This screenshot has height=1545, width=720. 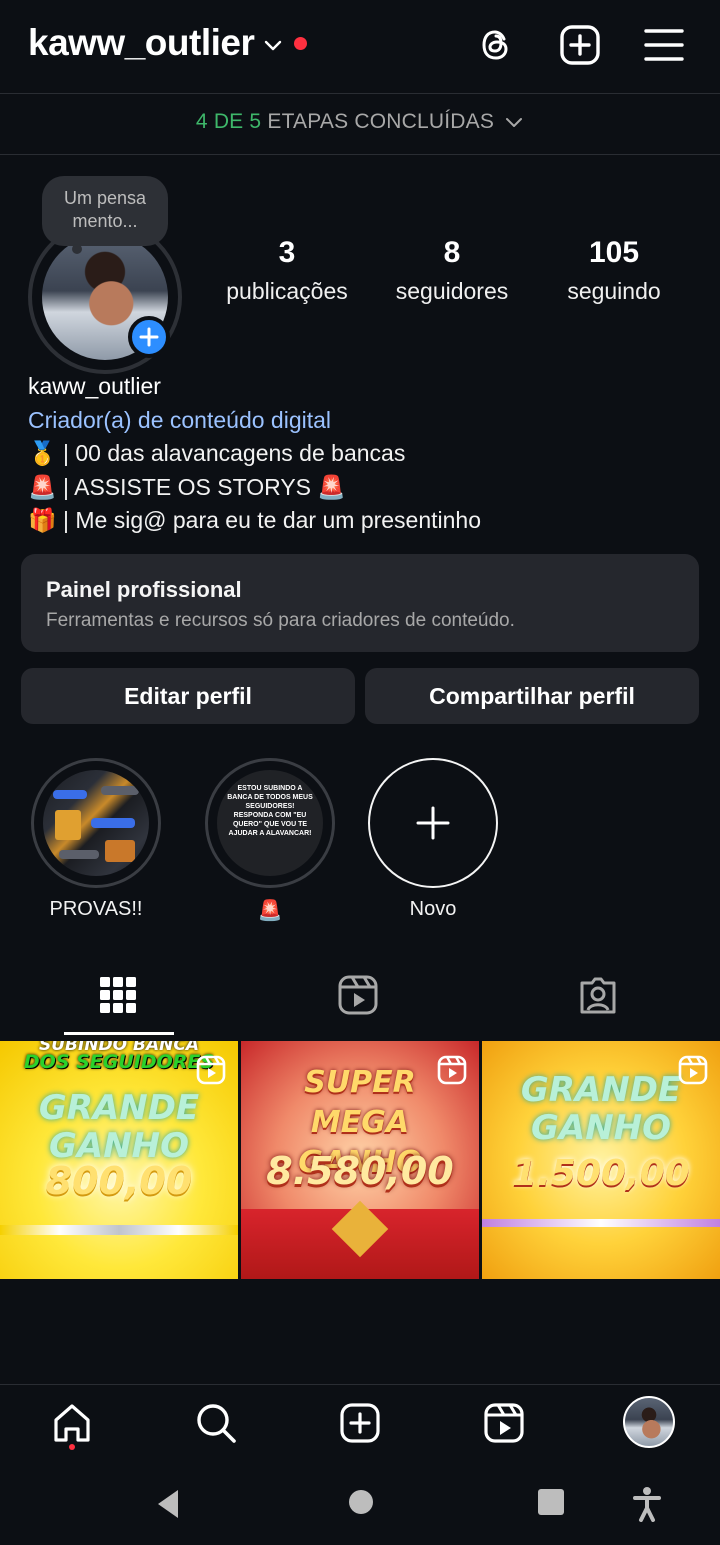 I want to click on back-icon, so click(x=168, y=1504).